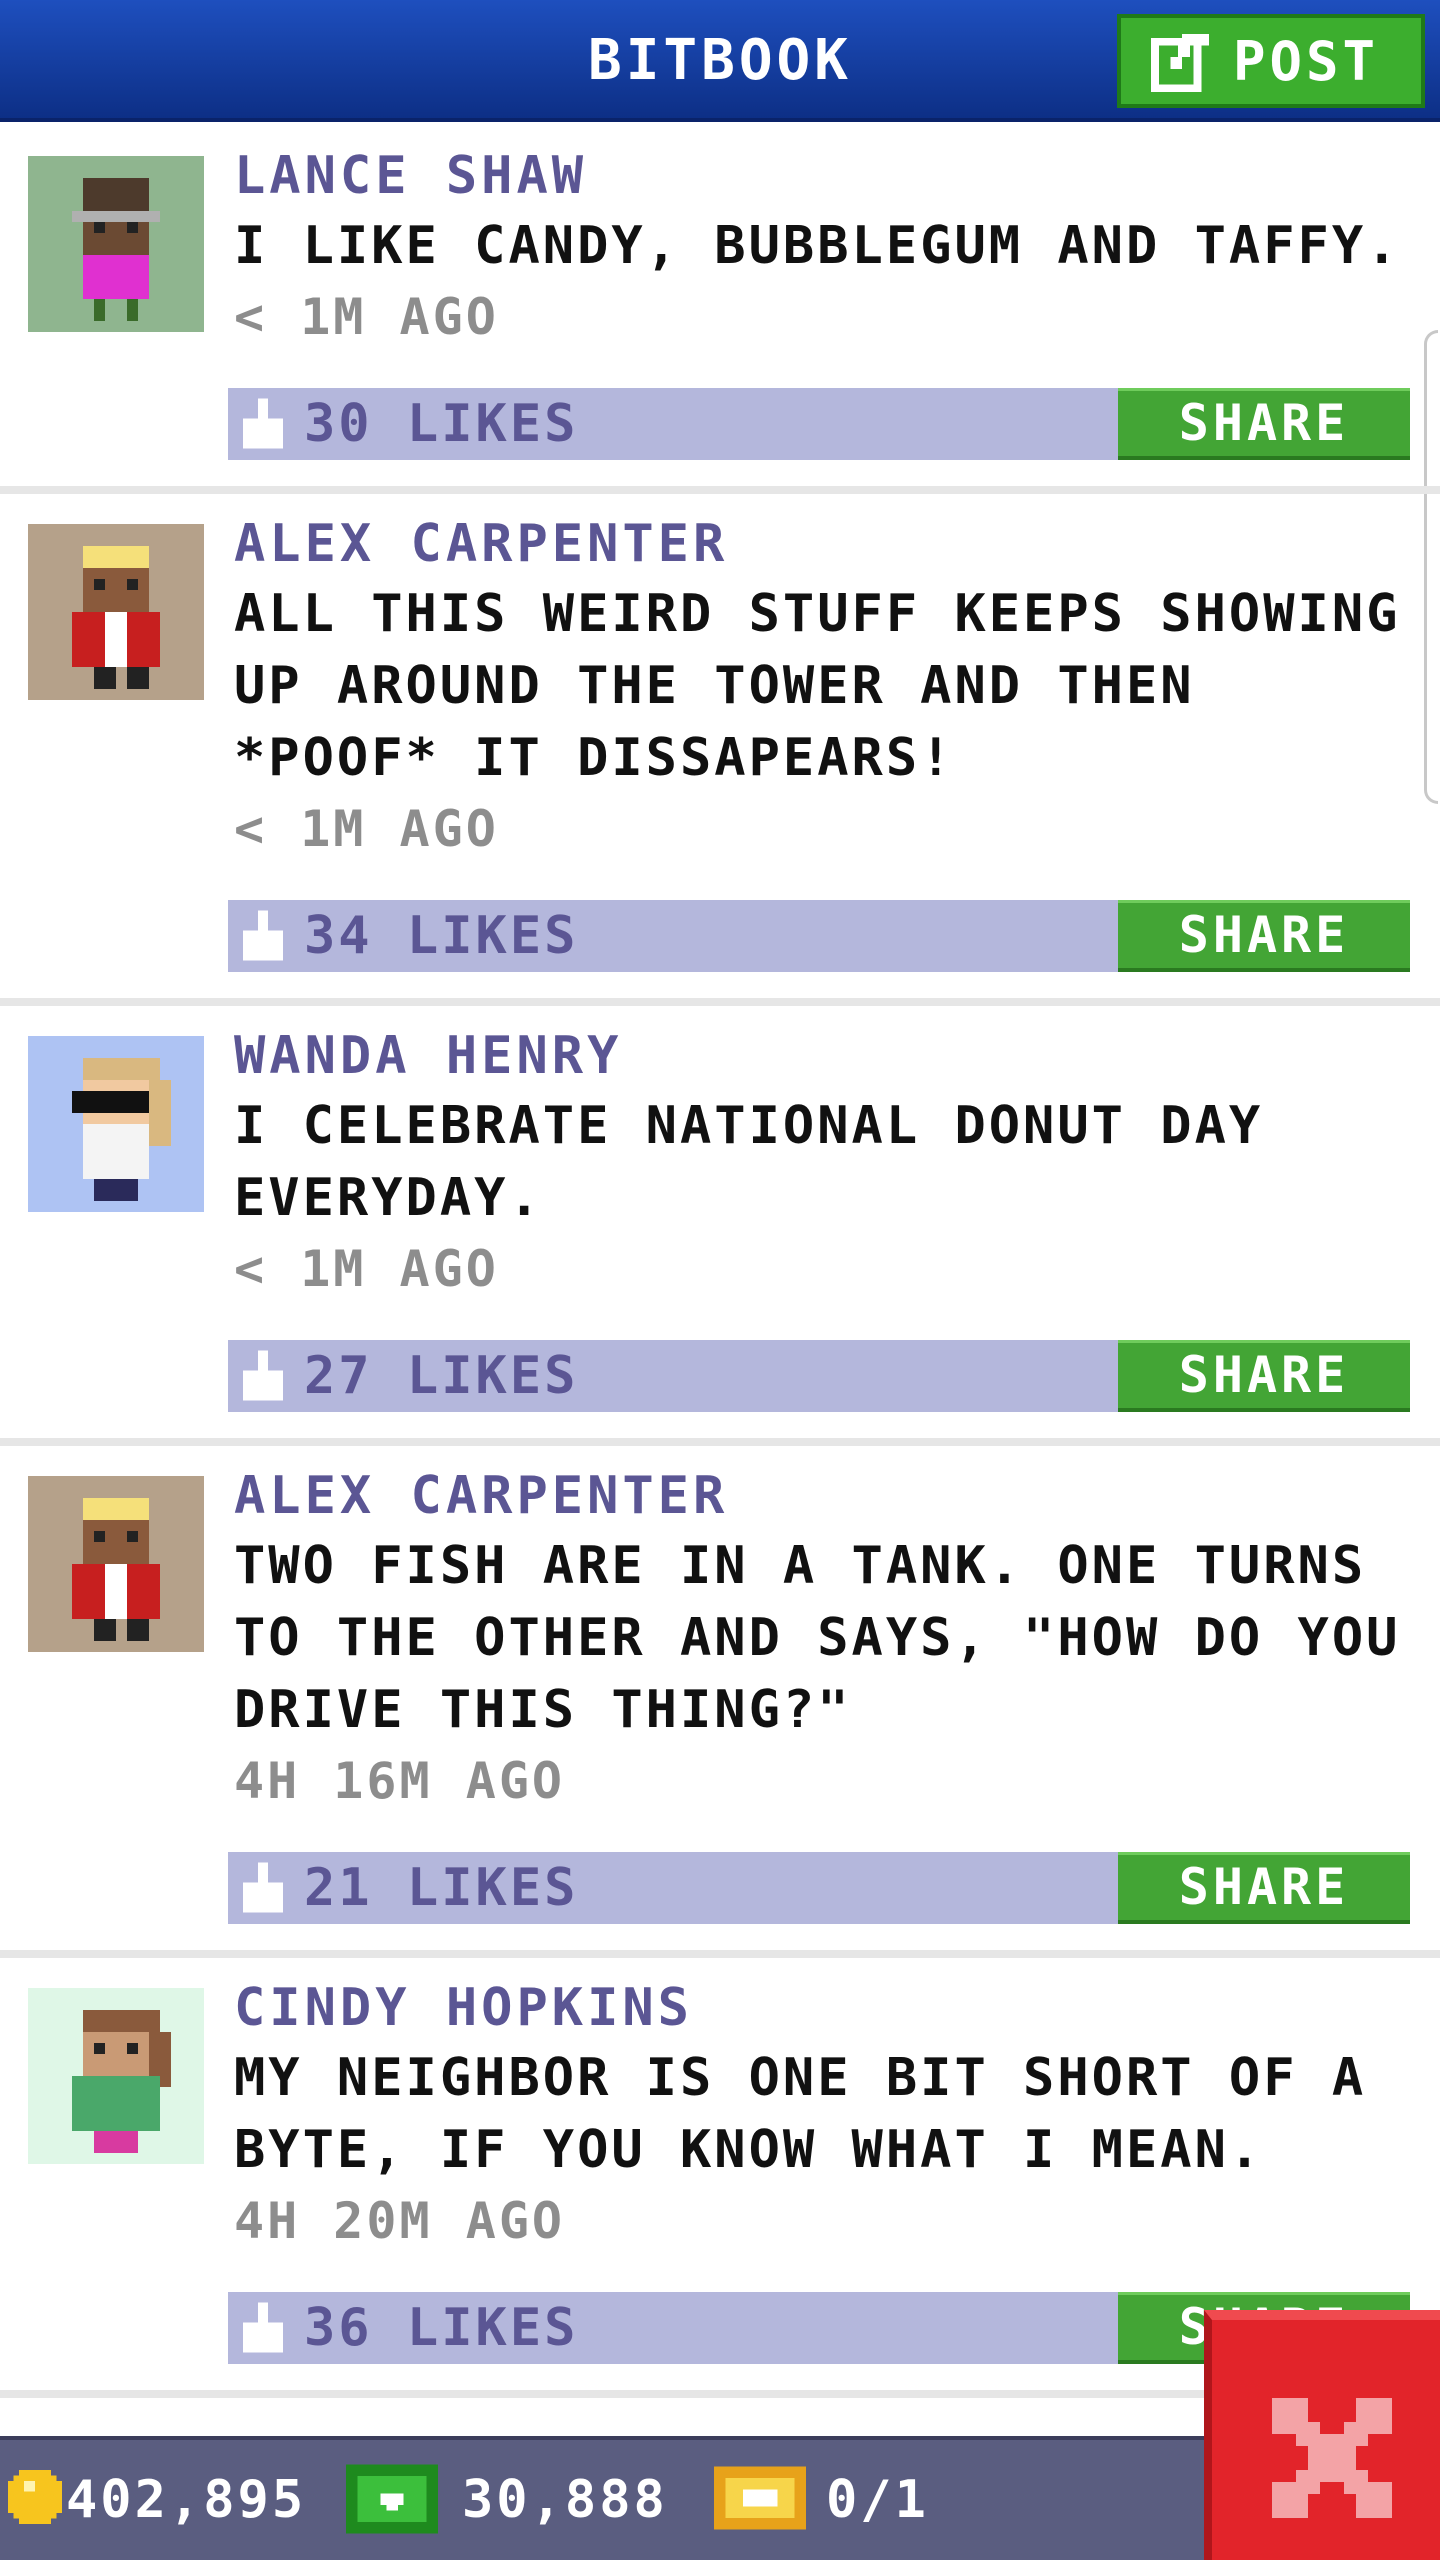  What do you see at coordinates (819, 424) in the screenshot?
I see `like-bar: 30 LIKES SHARE` at bounding box center [819, 424].